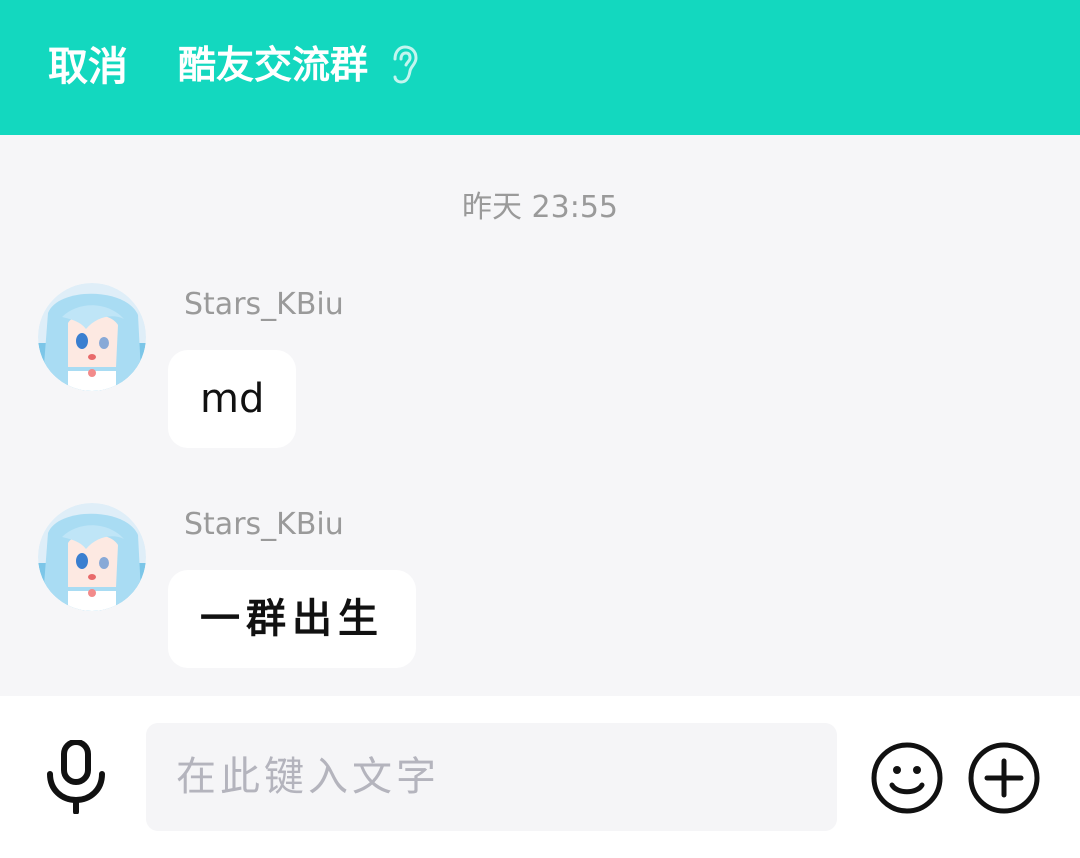  I want to click on message-bubble: 一群出生, so click(292, 619).